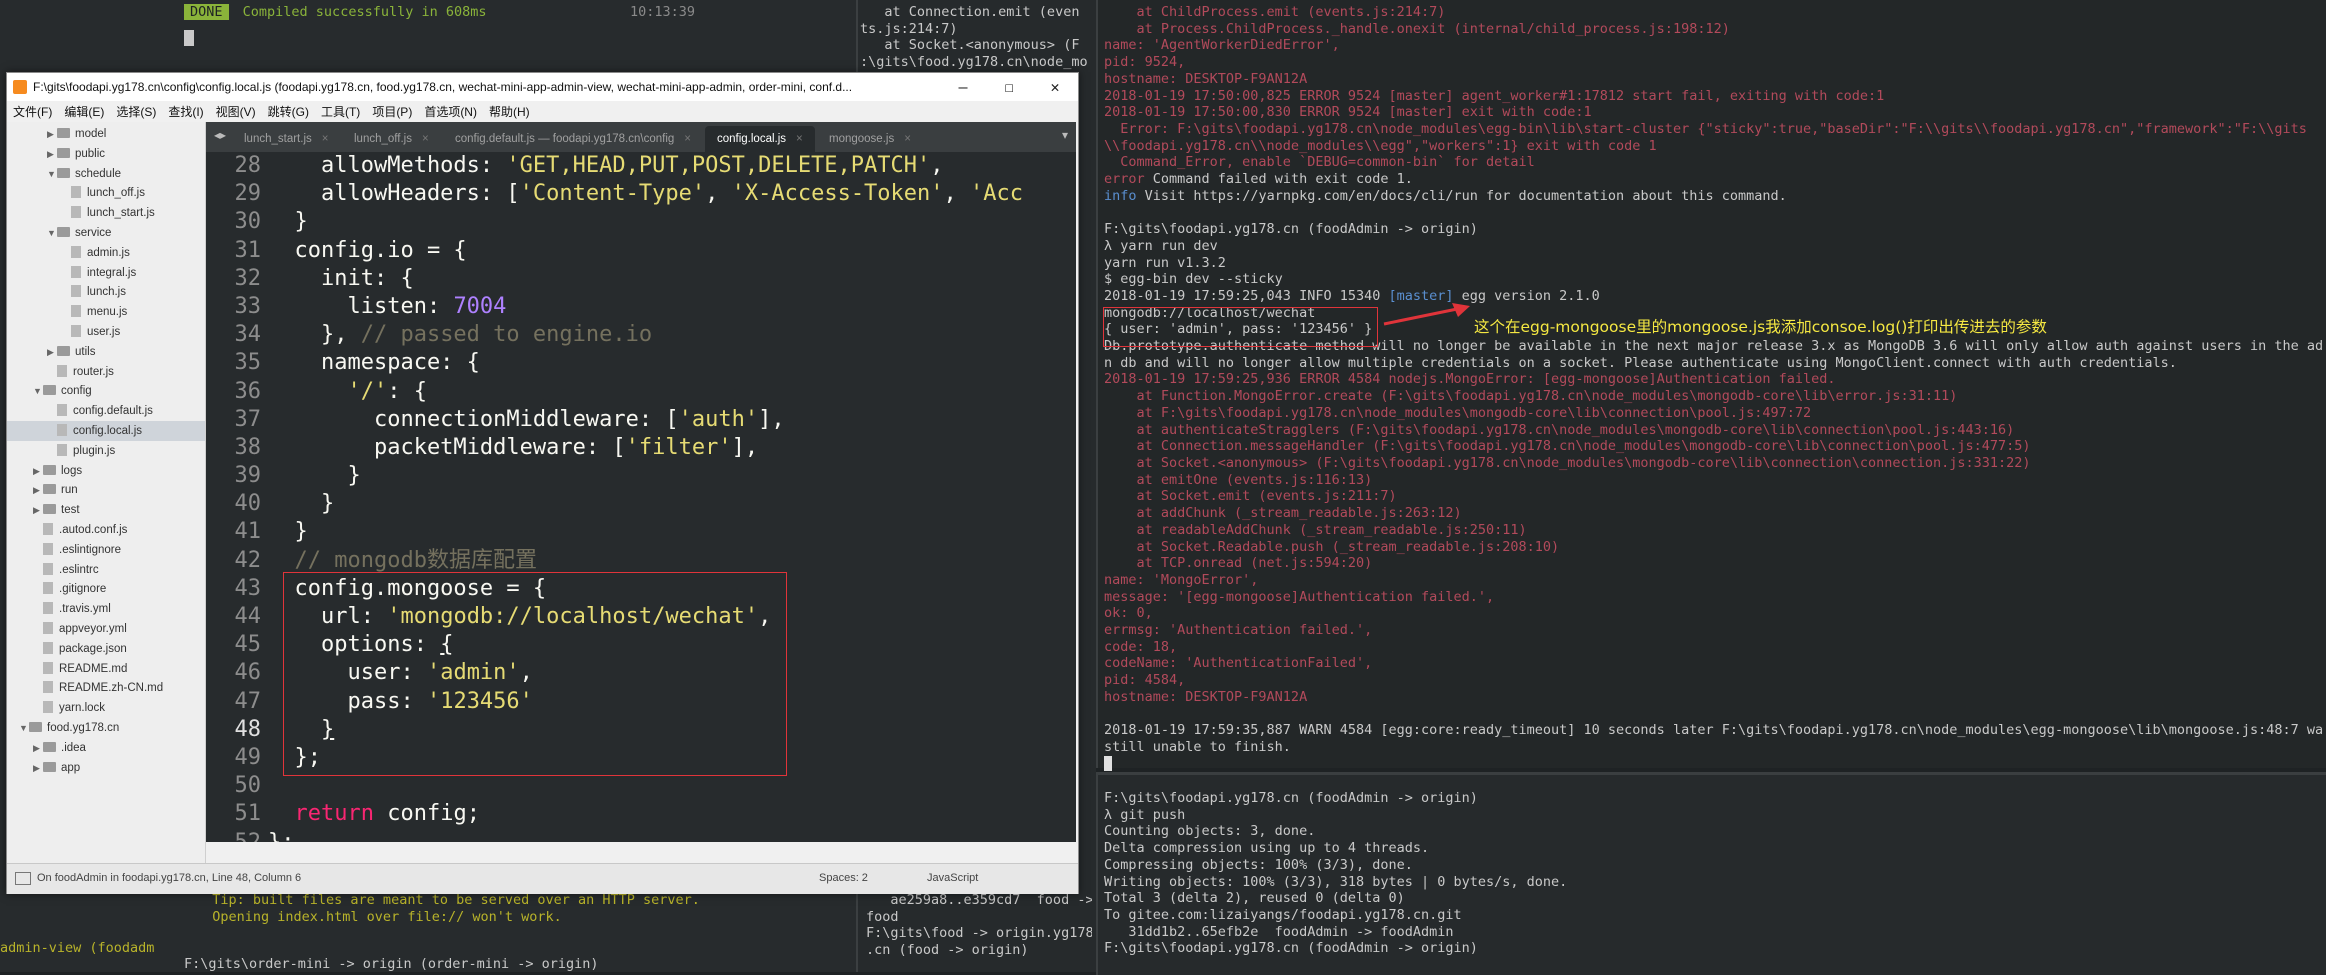 The height and width of the screenshot is (975, 2326). Describe the element at coordinates (106, 273) in the screenshot. I see `sidebar-file: integral.js` at that location.